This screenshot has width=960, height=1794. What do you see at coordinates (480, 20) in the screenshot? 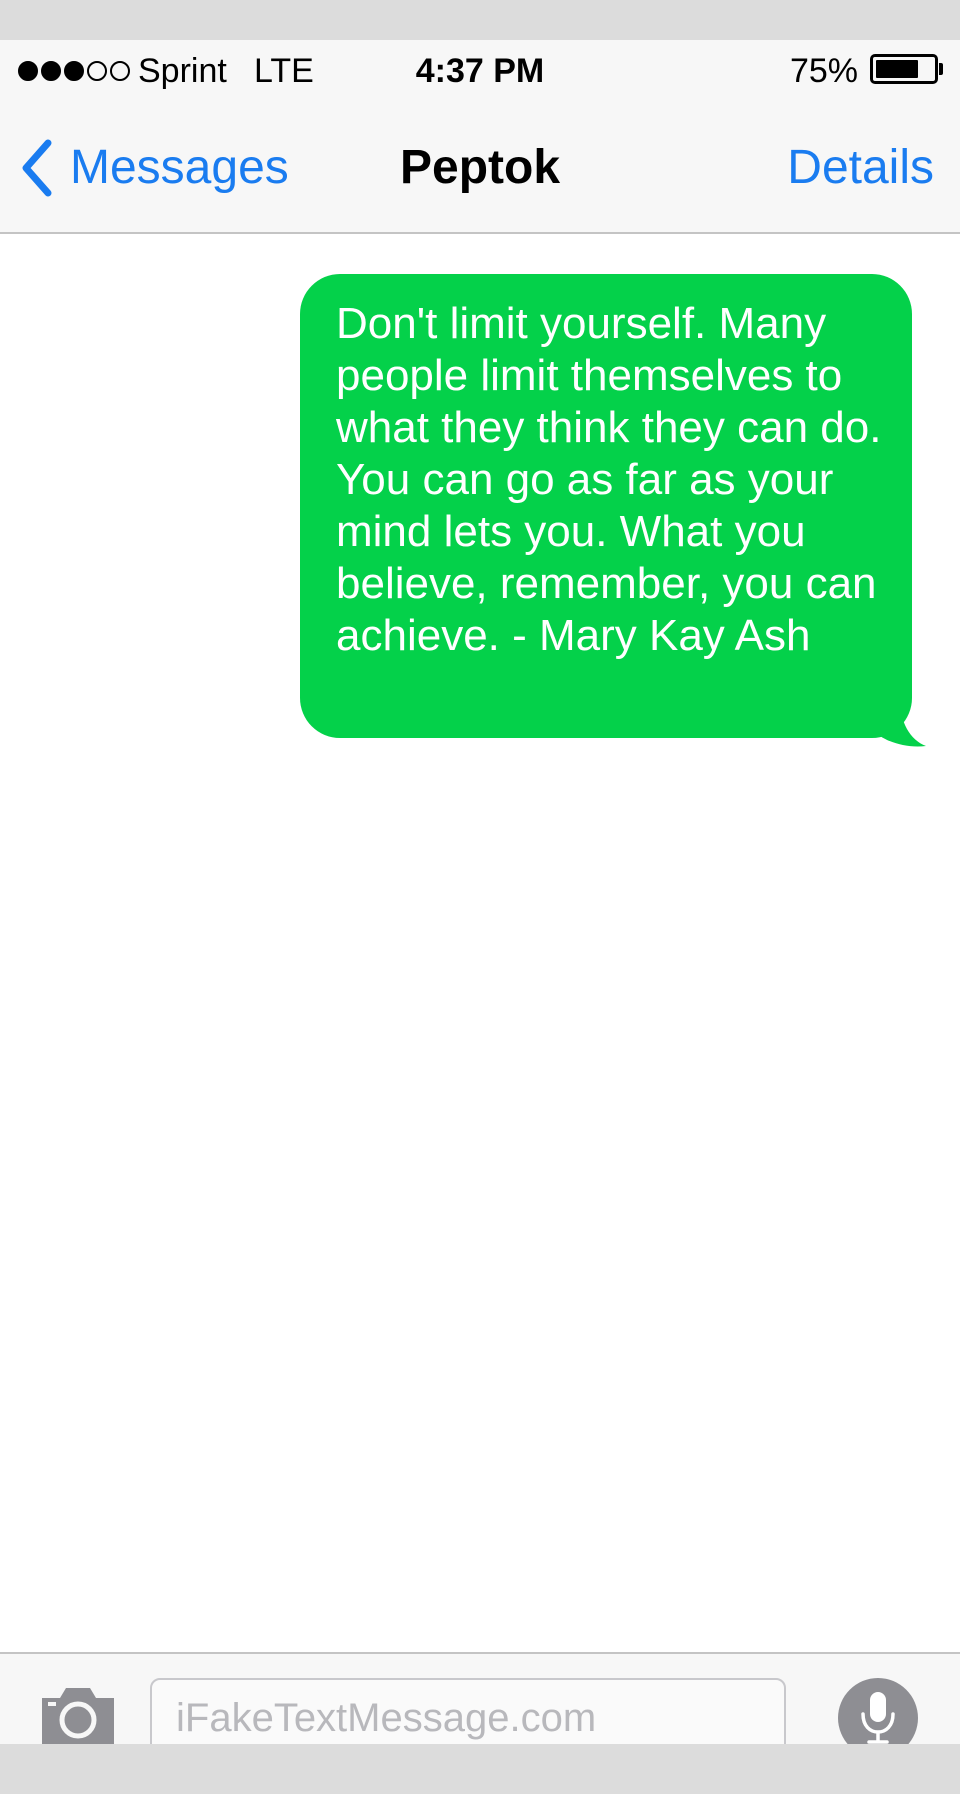
I see `top-frame-band` at bounding box center [480, 20].